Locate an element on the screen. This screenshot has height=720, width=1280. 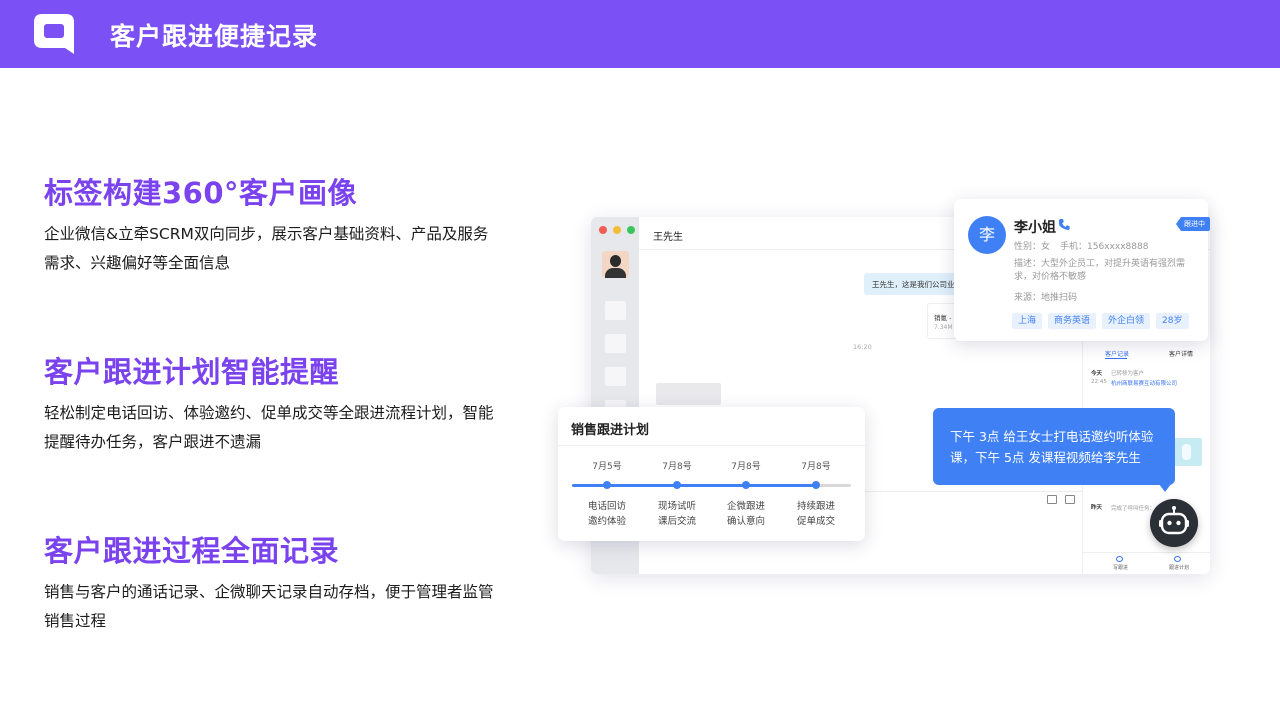
status-badge: 跟进中 is located at coordinates (1193, 224).